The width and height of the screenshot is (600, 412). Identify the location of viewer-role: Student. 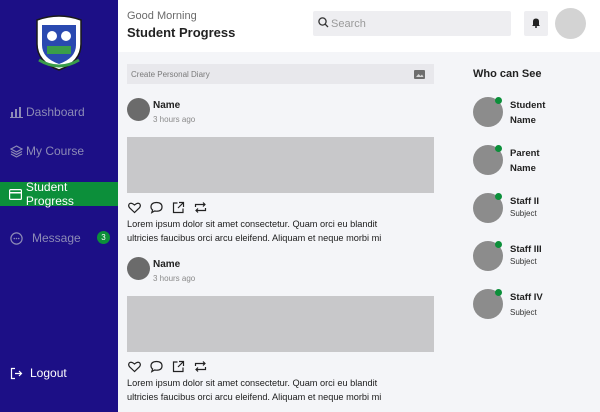
(528, 105).